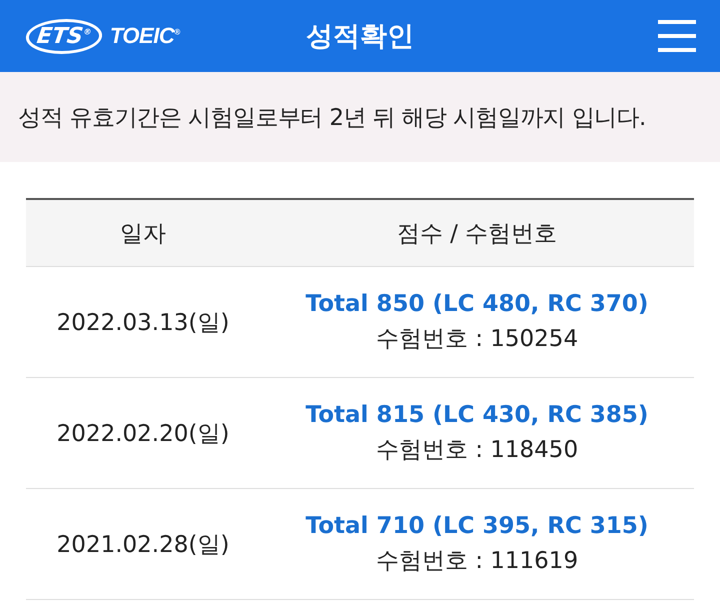 This screenshot has height=604, width=720. What do you see at coordinates (677, 36) in the screenshot?
I see `menu-icon` at bounding box center [677, 36].